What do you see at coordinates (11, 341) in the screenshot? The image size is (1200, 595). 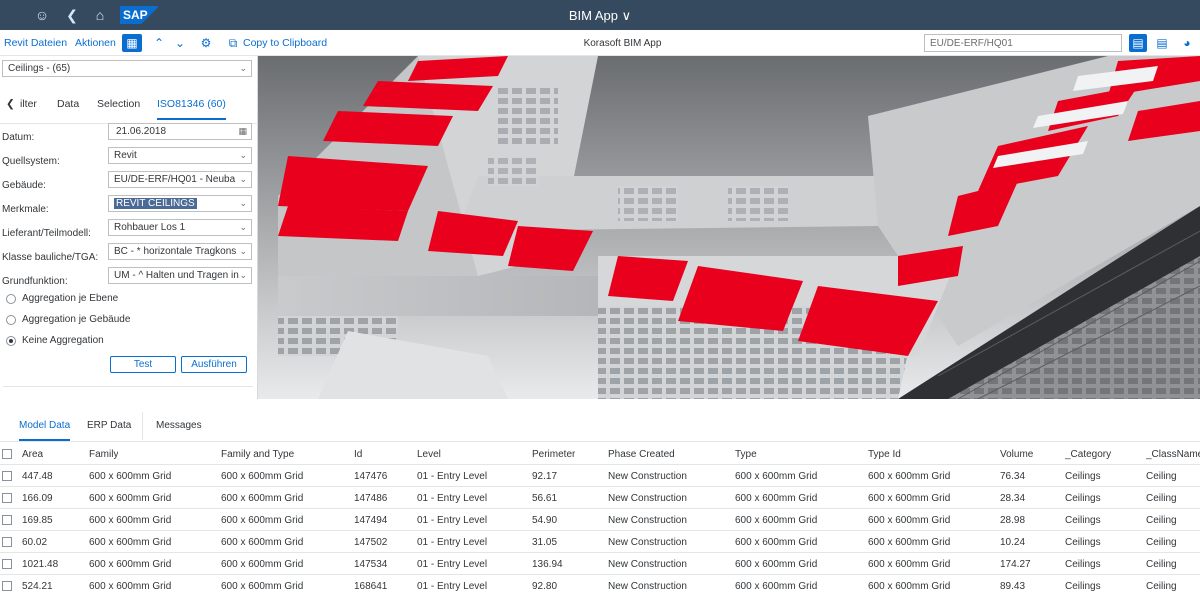 I see `radio-no-aggregation` at bounding box center [11, 341].